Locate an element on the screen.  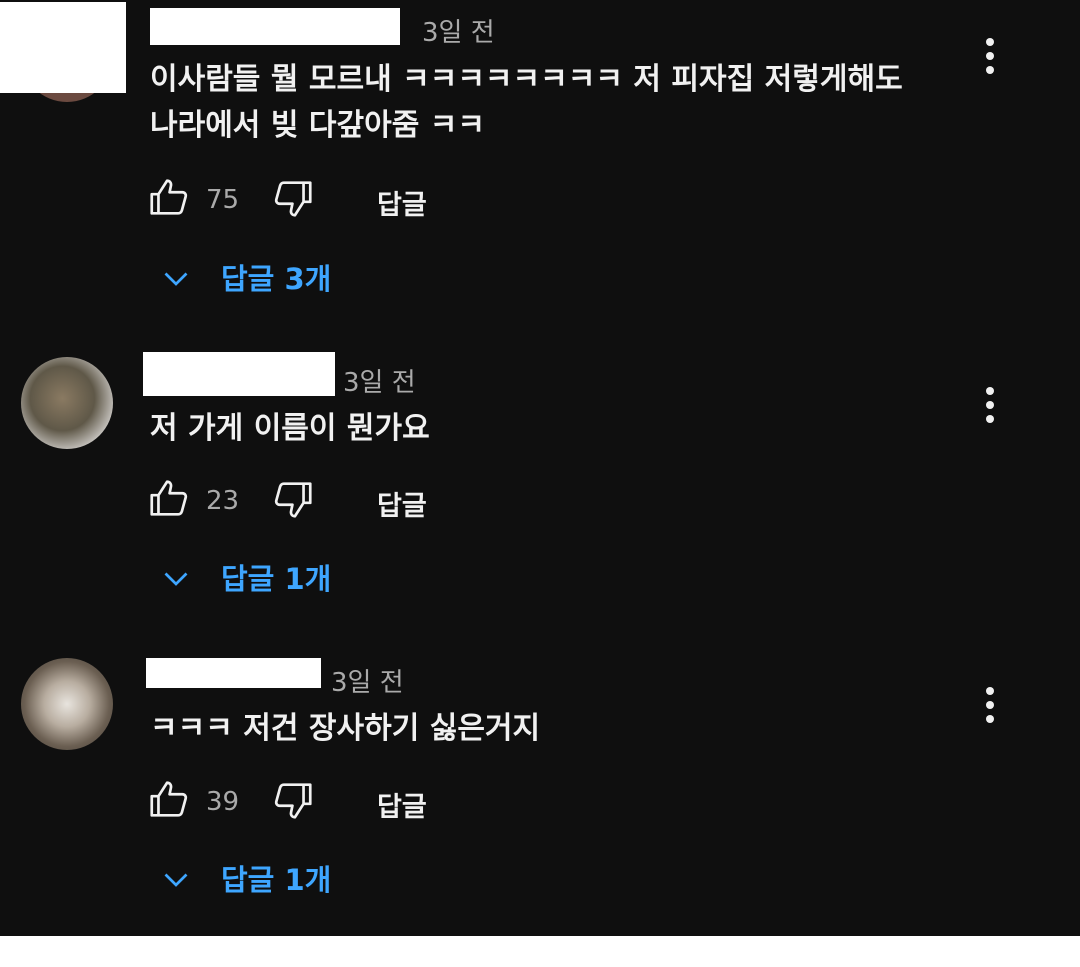
redaction-box is located at coordinates (63, 47).